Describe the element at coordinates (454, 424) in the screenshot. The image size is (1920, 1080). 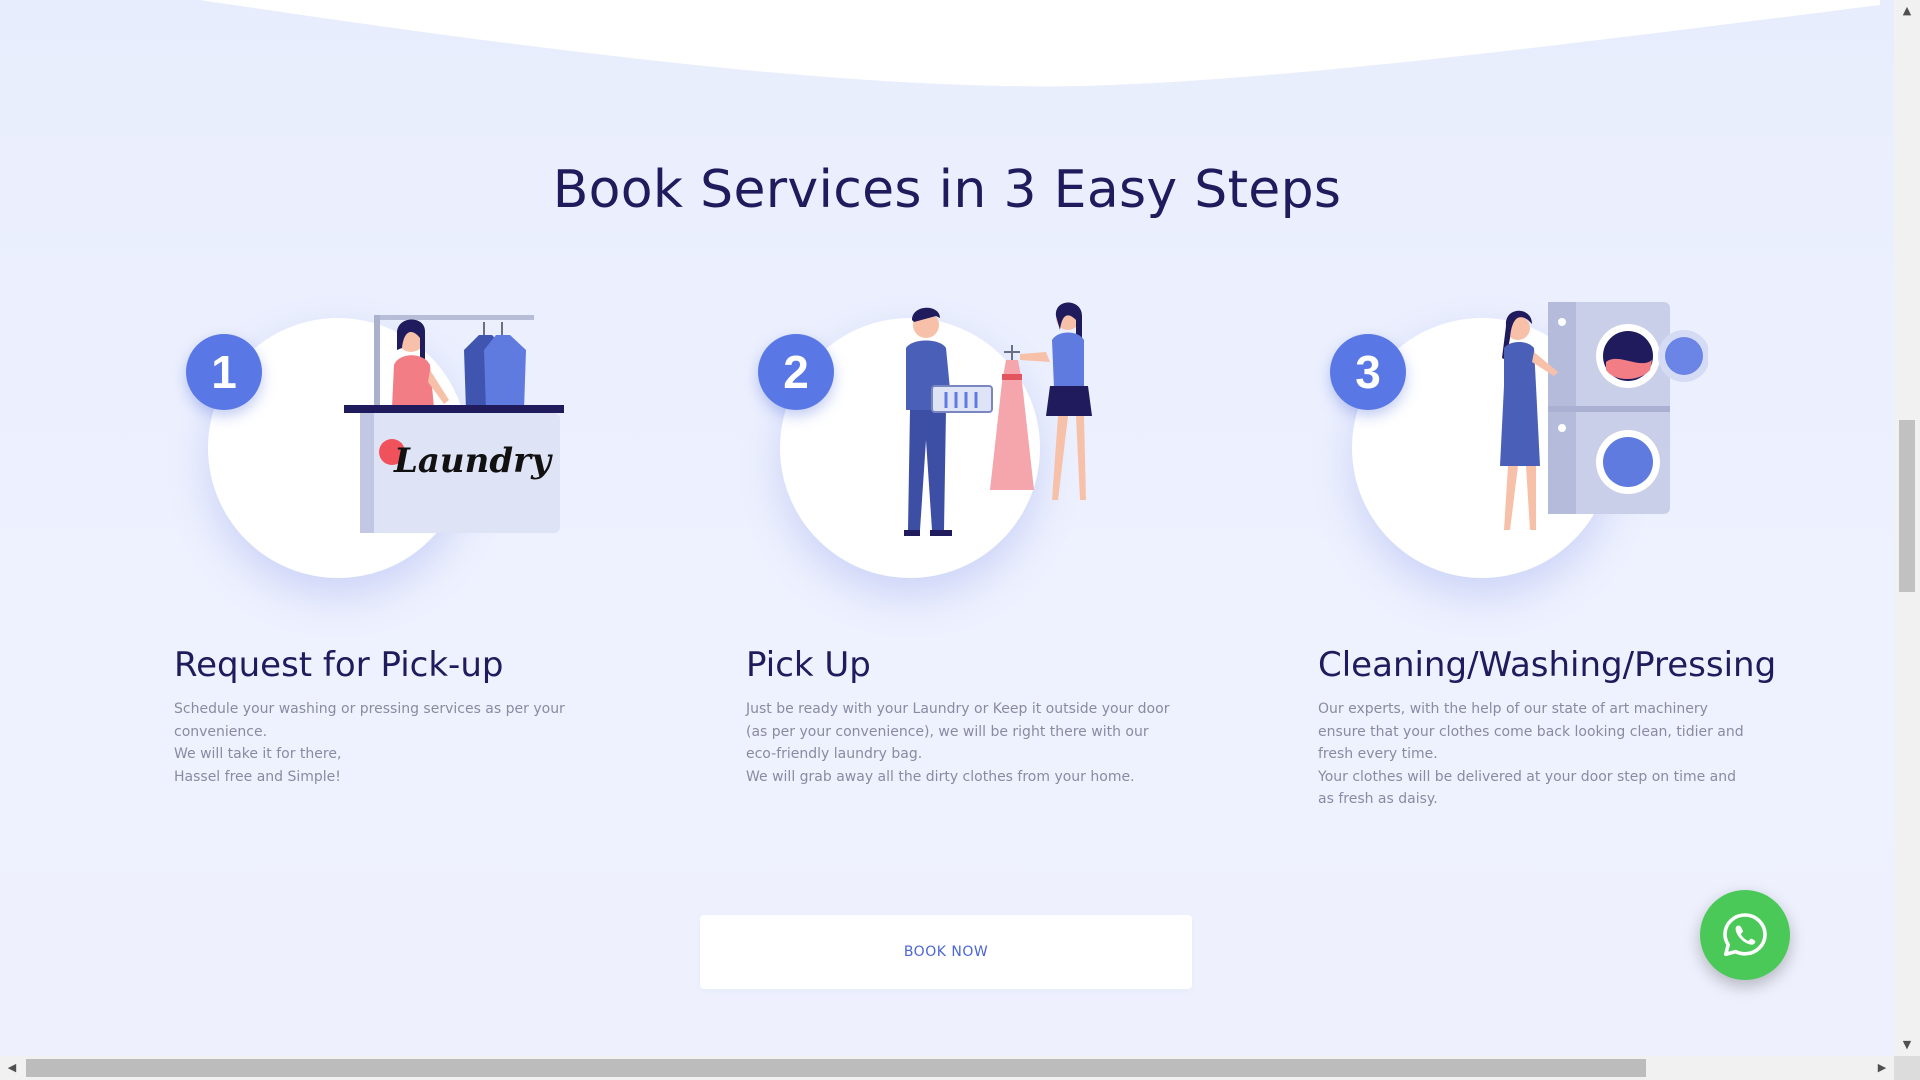
I see `laundry-counter-illustration: Laundry` at that location.